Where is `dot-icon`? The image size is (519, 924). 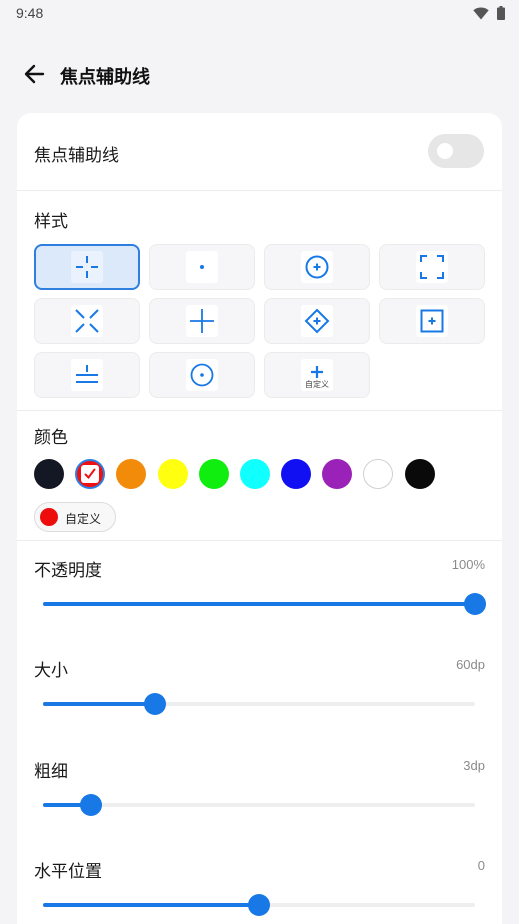
dot-icon is located at coordinates (202, 267).